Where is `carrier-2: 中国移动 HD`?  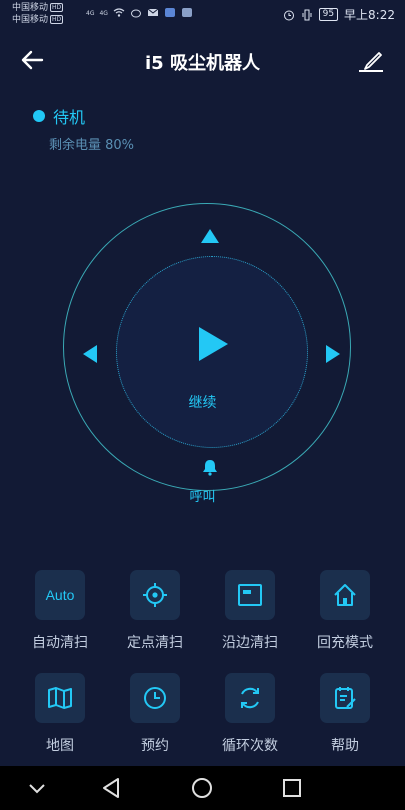 carrier-2: 中国移动 HD is located at coordinates (38, 20).